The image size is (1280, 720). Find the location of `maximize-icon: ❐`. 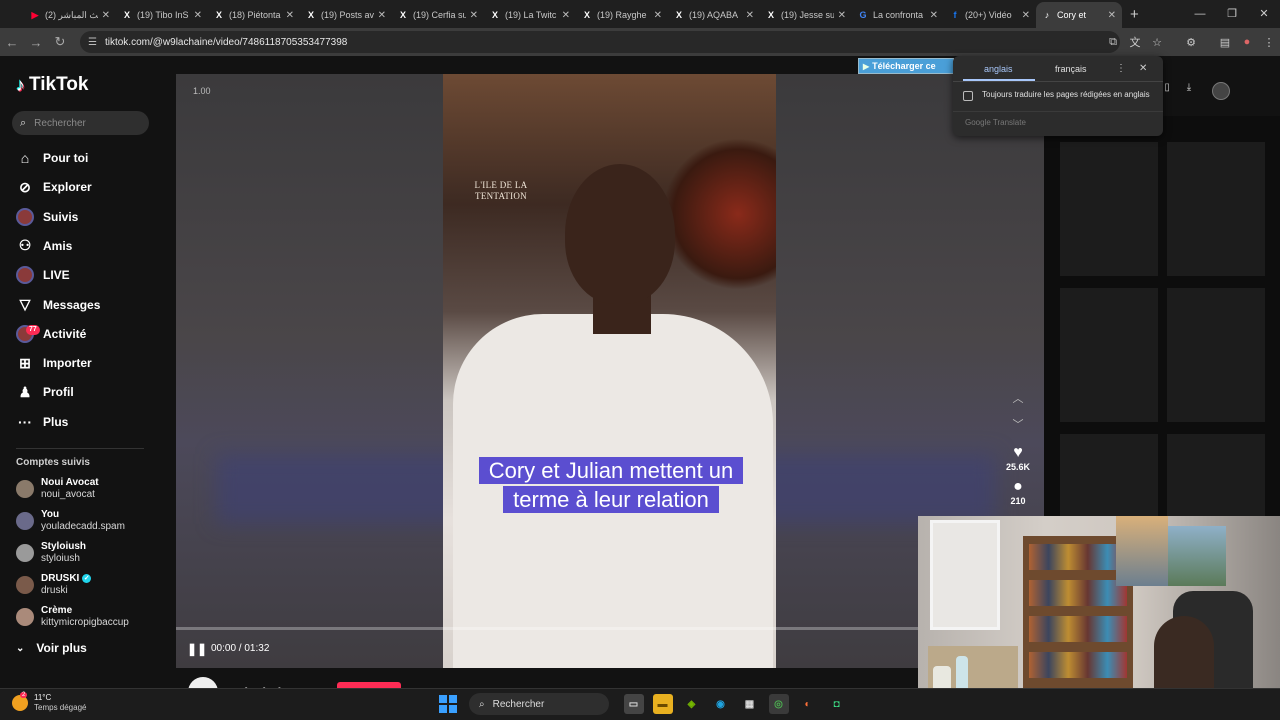

maximize-icon: ❐ is located at coordinates (1232, 14).